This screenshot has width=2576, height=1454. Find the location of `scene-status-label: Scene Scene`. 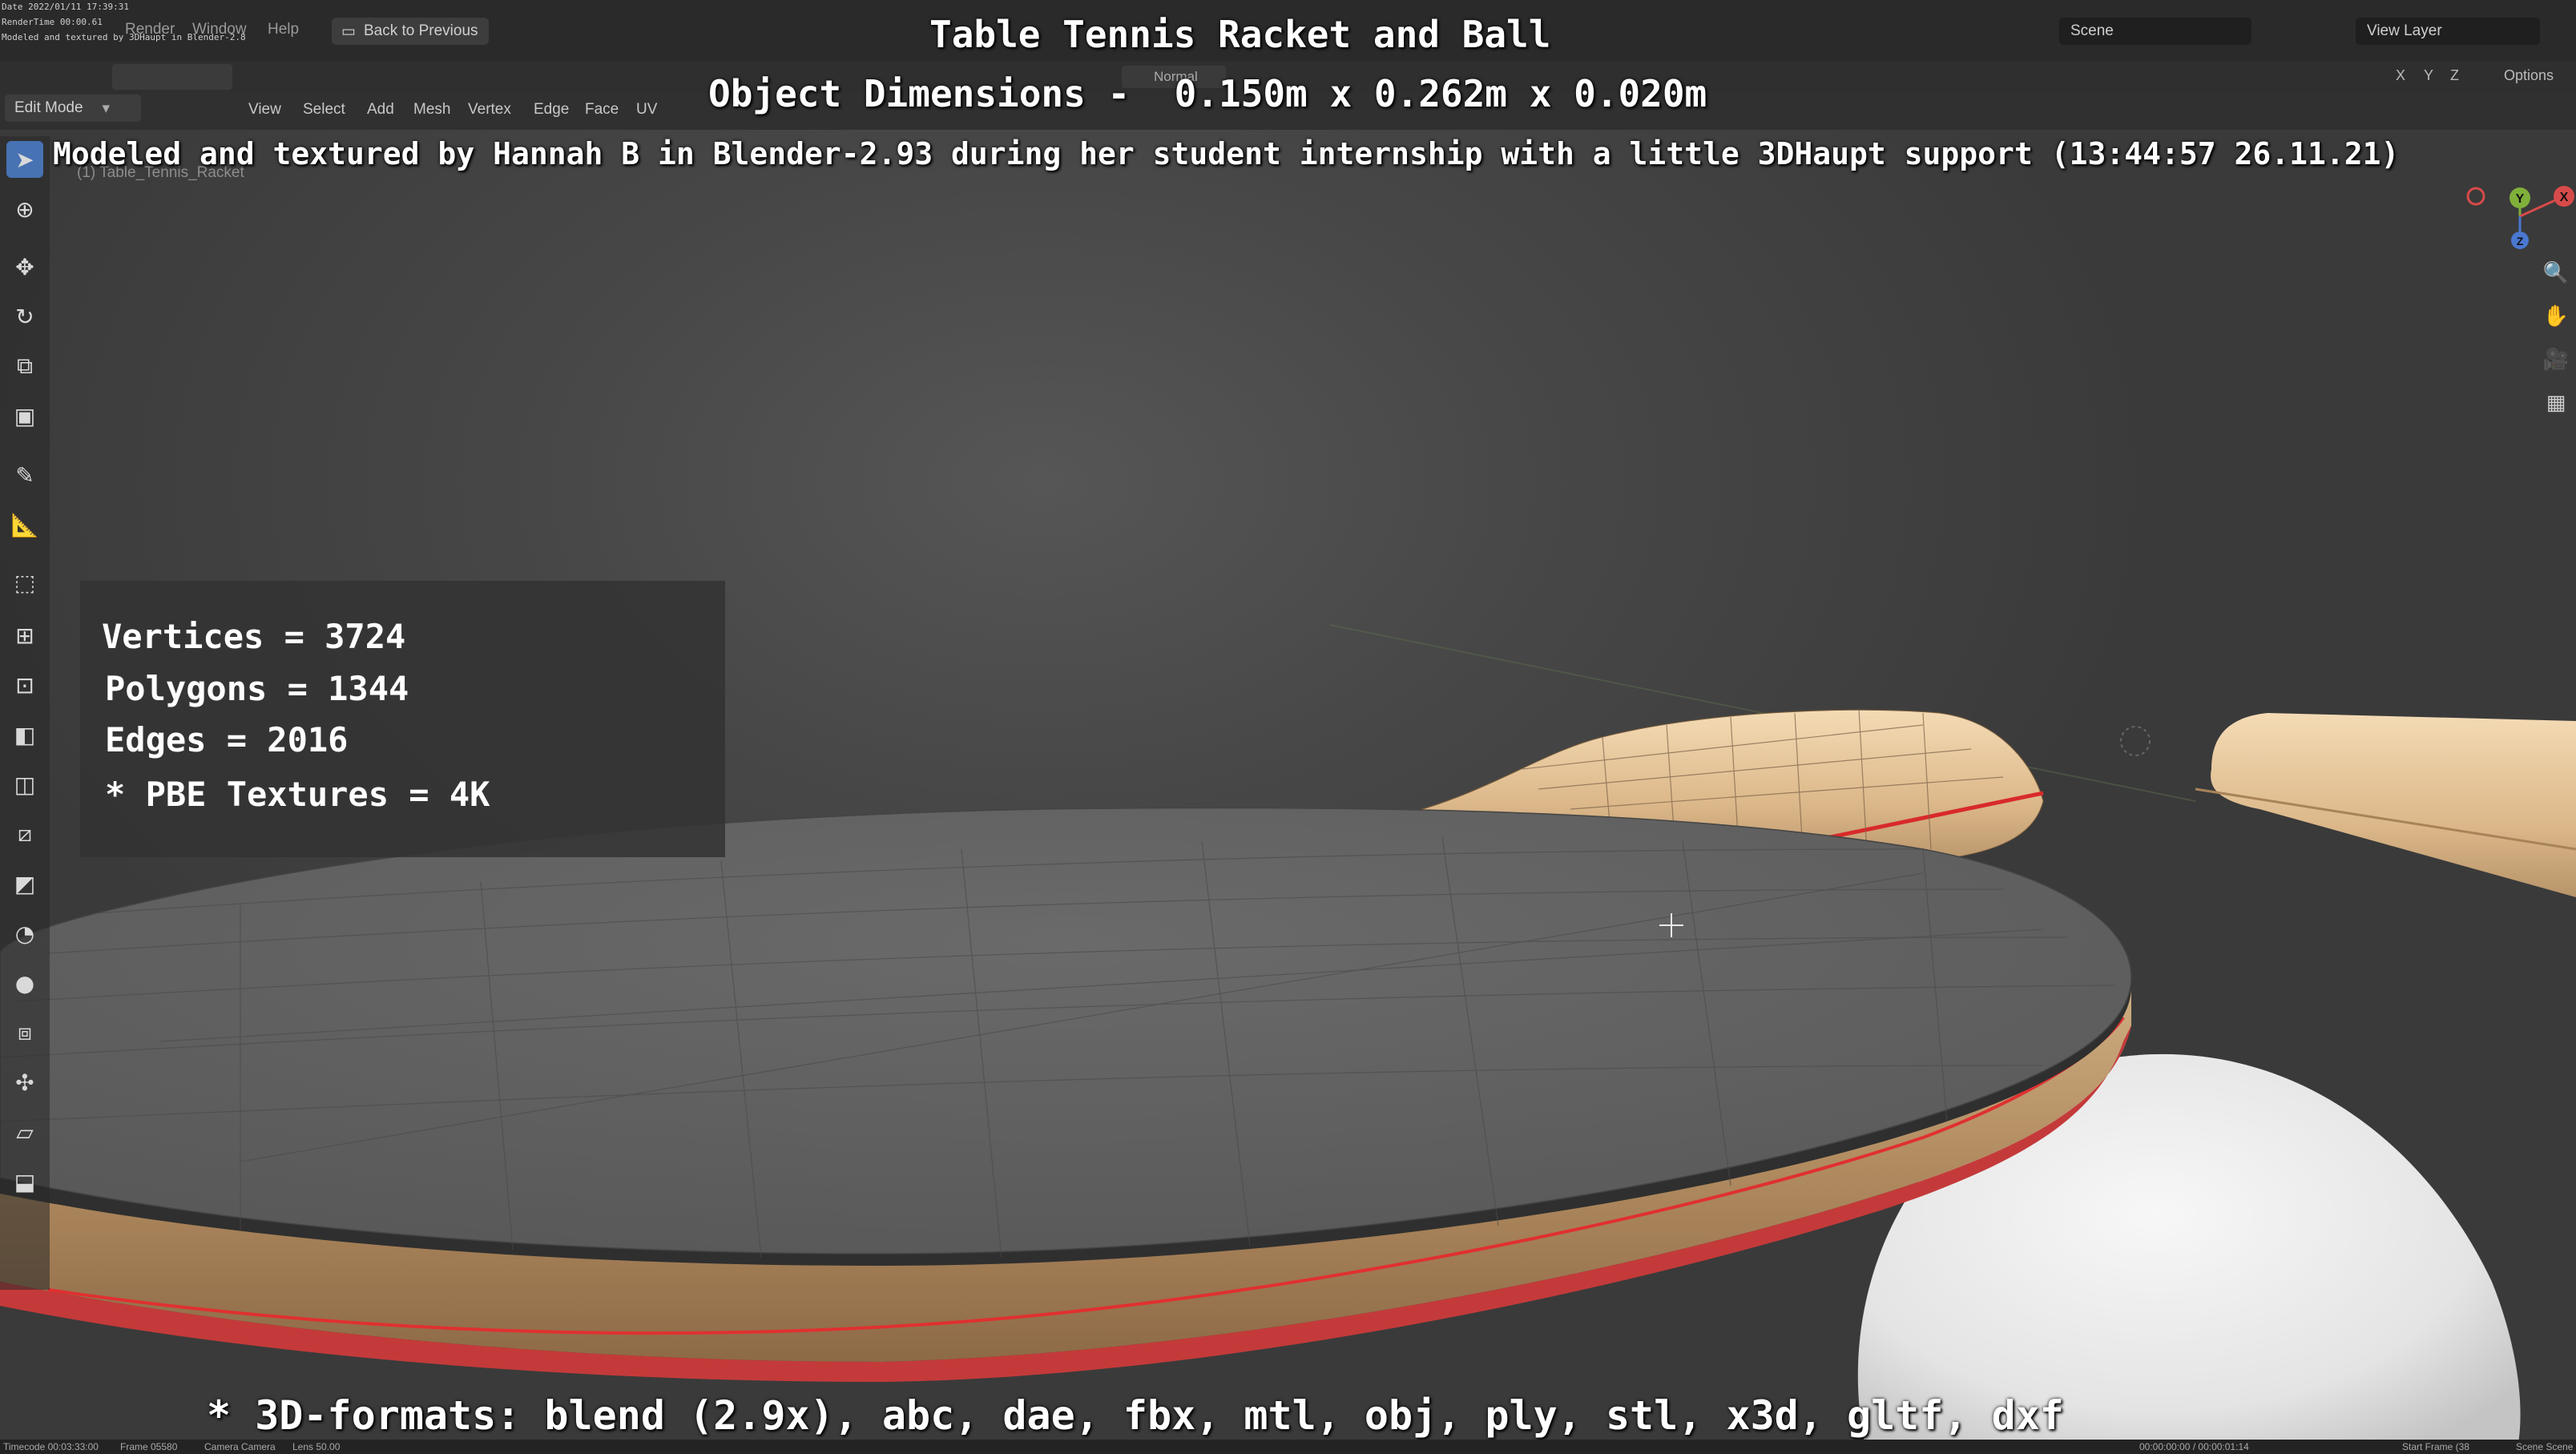

scene-status-label: Scene Scene is located at coordinates (2545, 1446).